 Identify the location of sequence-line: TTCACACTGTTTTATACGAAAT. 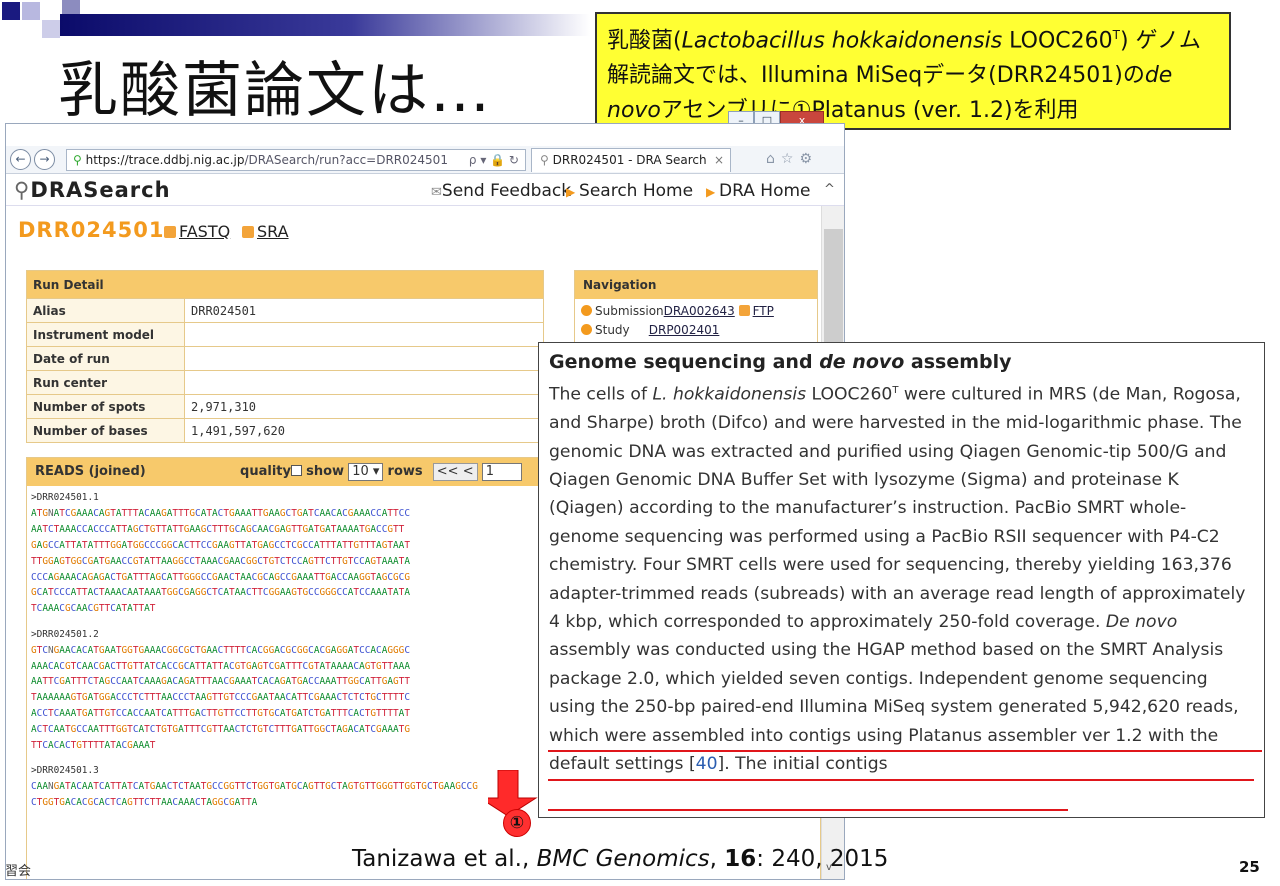
(93, 746).